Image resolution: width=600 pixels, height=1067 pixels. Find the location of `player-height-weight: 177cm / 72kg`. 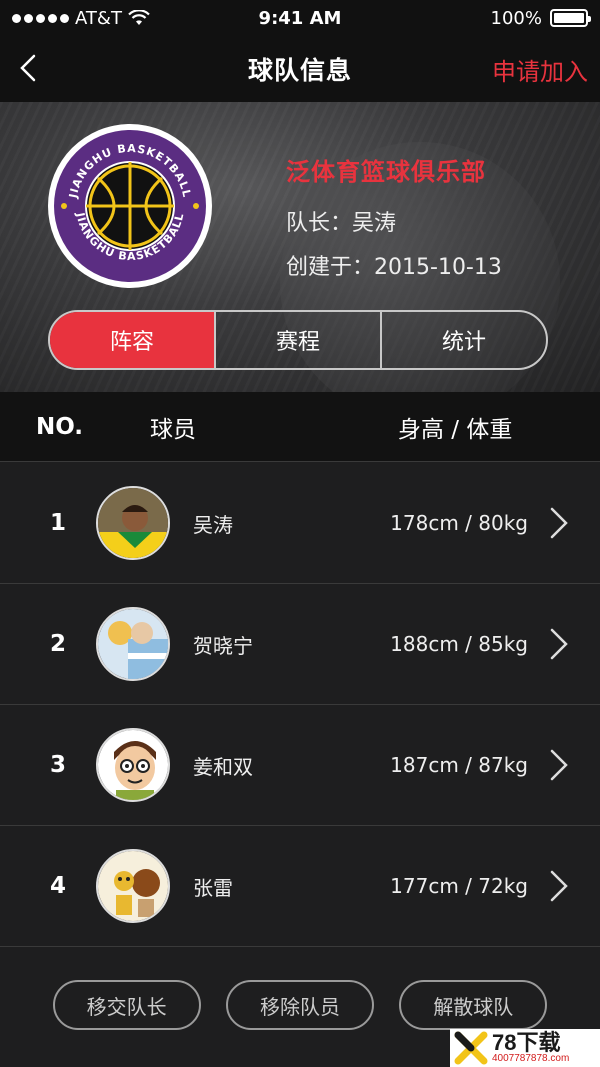

player-height-weight: 177cm / 72kg is located at coordinates (459, 886).